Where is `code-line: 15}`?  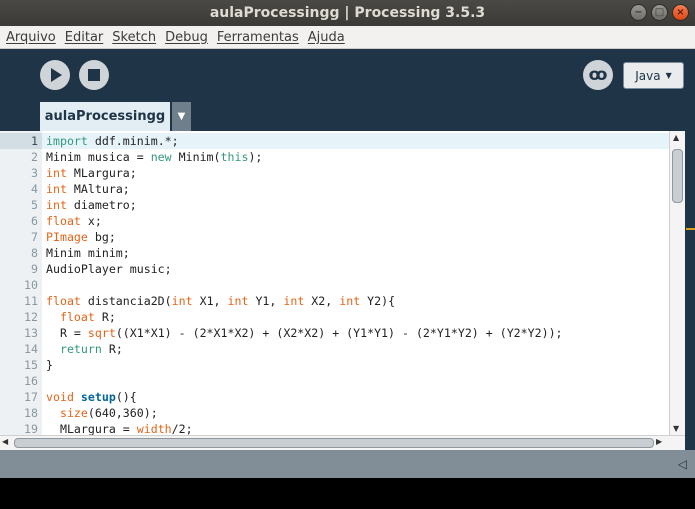 code-line: 15} is located at coordinates (334, 365).